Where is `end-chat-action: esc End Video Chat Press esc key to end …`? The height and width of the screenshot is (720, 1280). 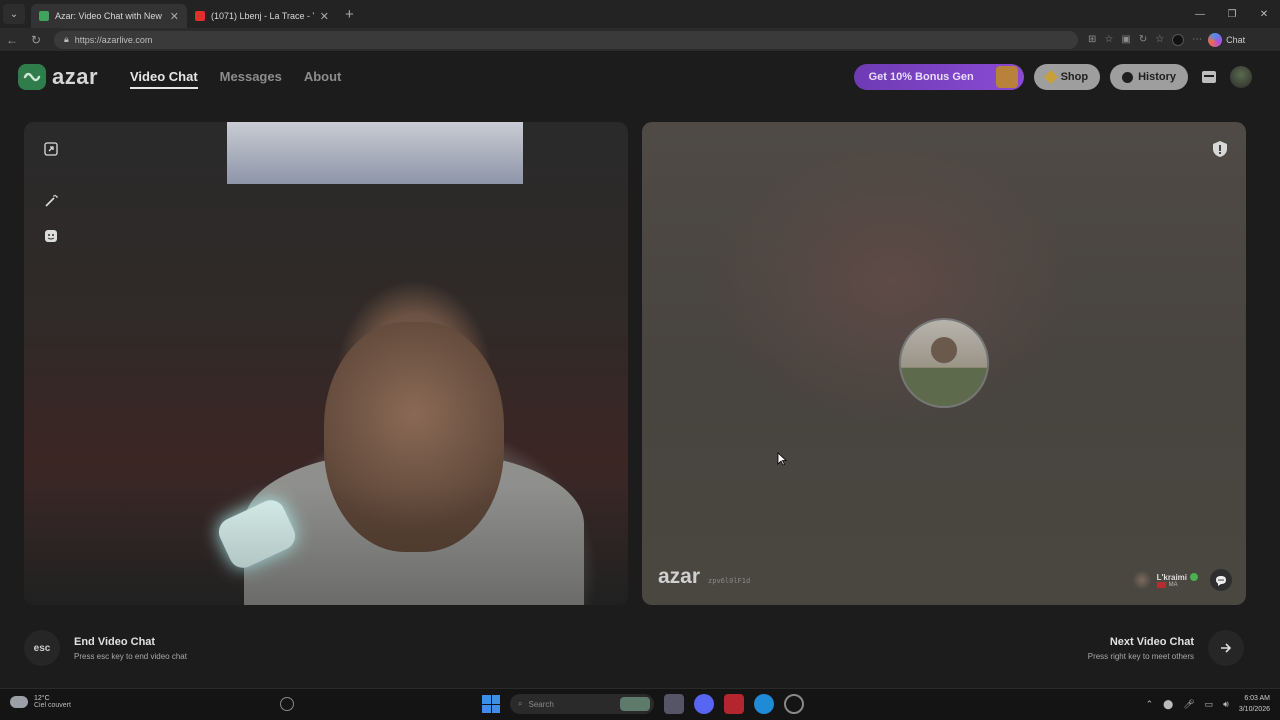
end-chat-action: esc End Video Chat Press esc key to end … is located at coordinates (105, 648).